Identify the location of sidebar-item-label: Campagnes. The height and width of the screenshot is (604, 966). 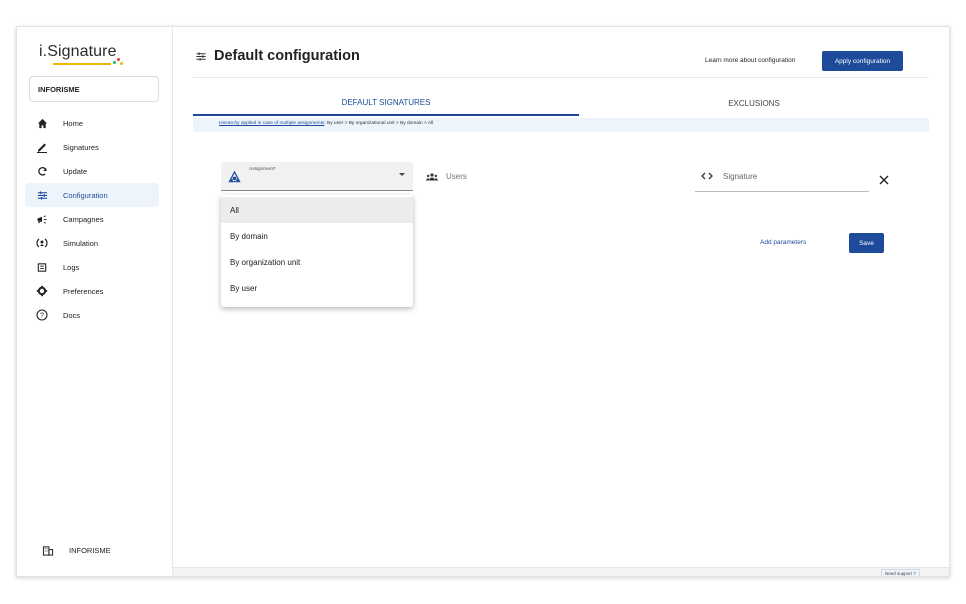
(83, 219).